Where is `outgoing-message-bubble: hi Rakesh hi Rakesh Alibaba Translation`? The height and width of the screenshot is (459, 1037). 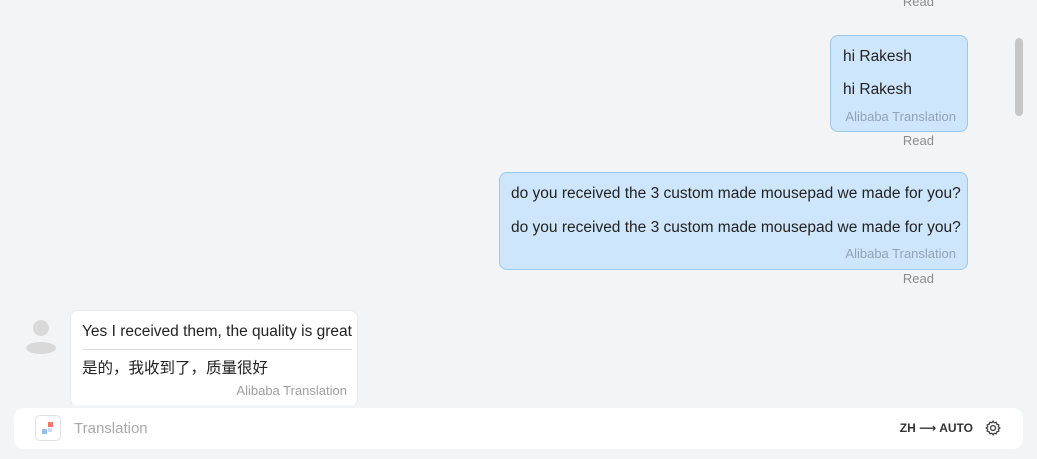
outgoing-message-bubble: hi Rakesh hi Rakesh Alibaba Translation is located at coordinates (899, 83).